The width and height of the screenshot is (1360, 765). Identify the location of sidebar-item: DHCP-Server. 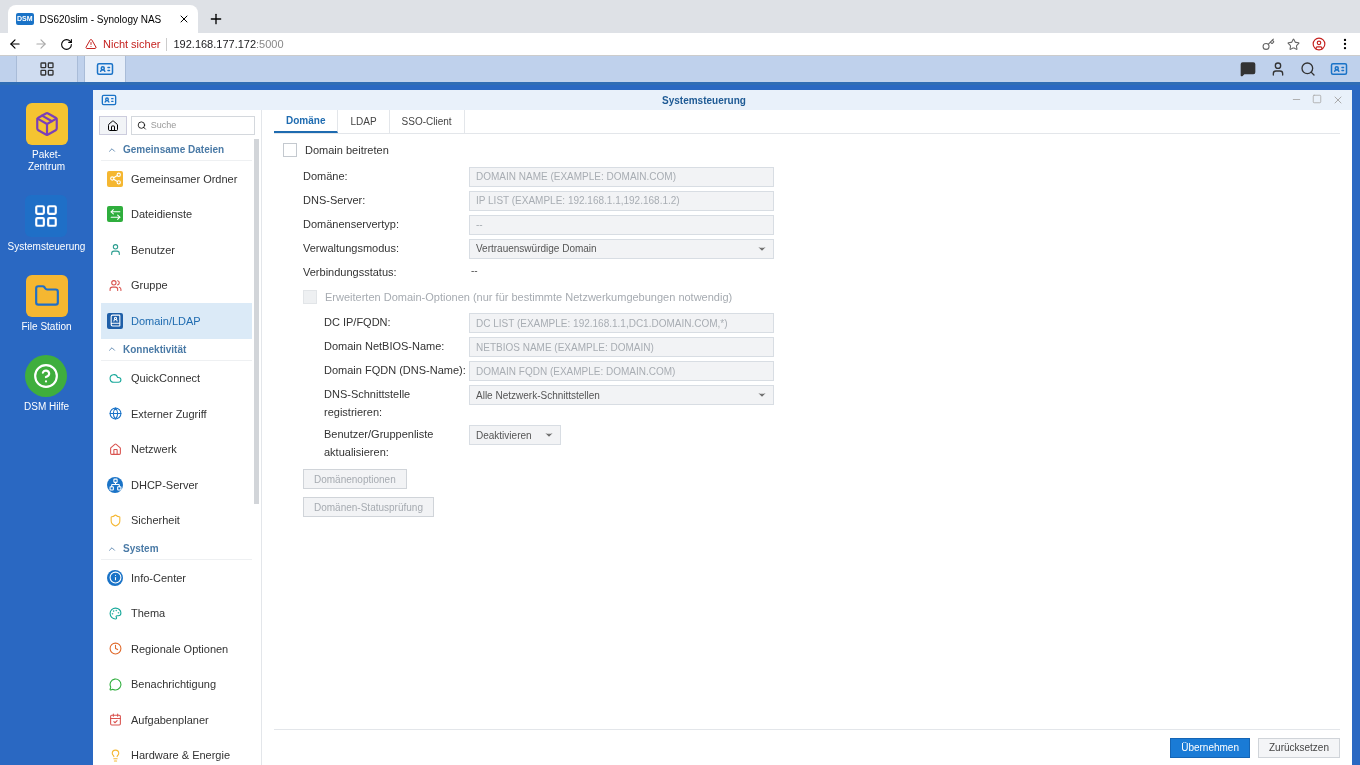
(176, 485).